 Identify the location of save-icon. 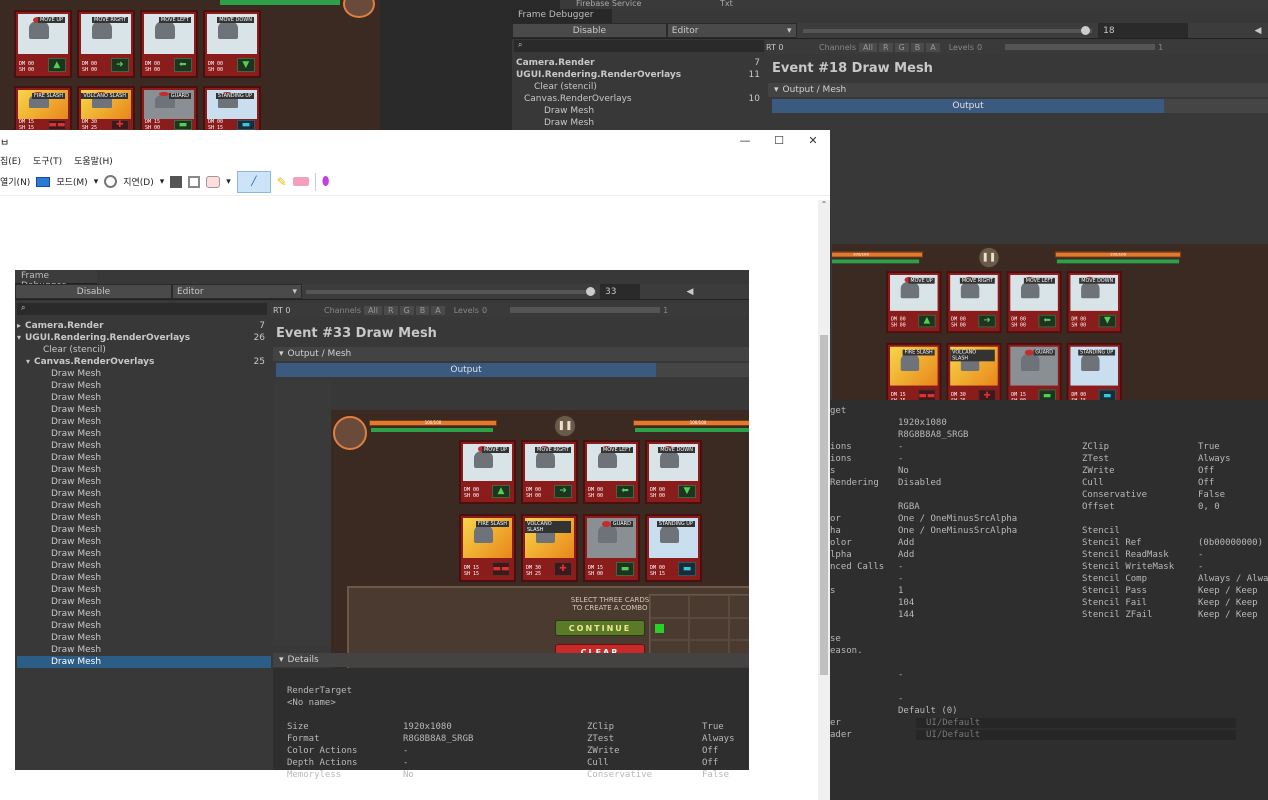
(176, 181).